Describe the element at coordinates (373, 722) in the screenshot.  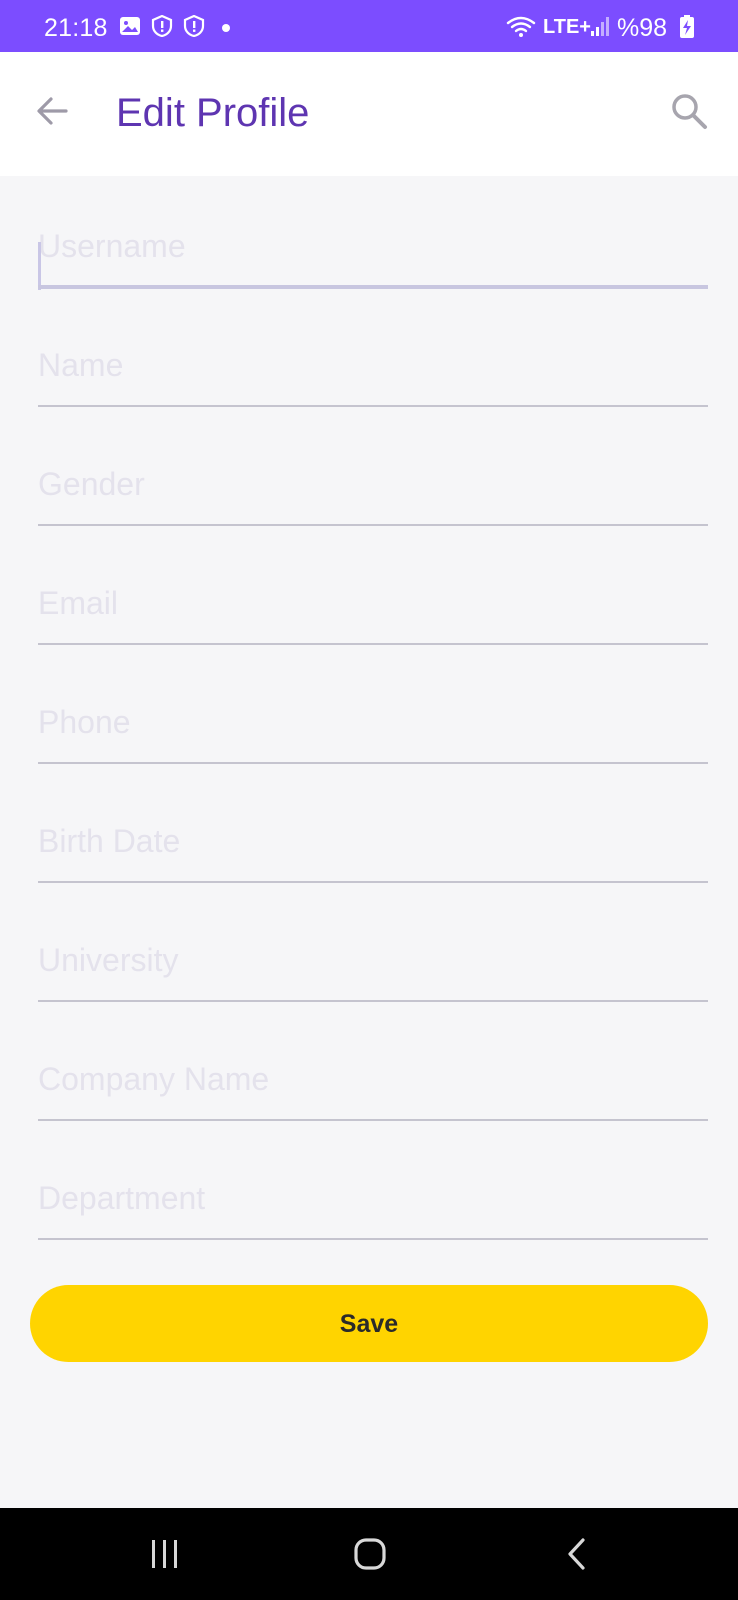
I see `phone-input` at that location.